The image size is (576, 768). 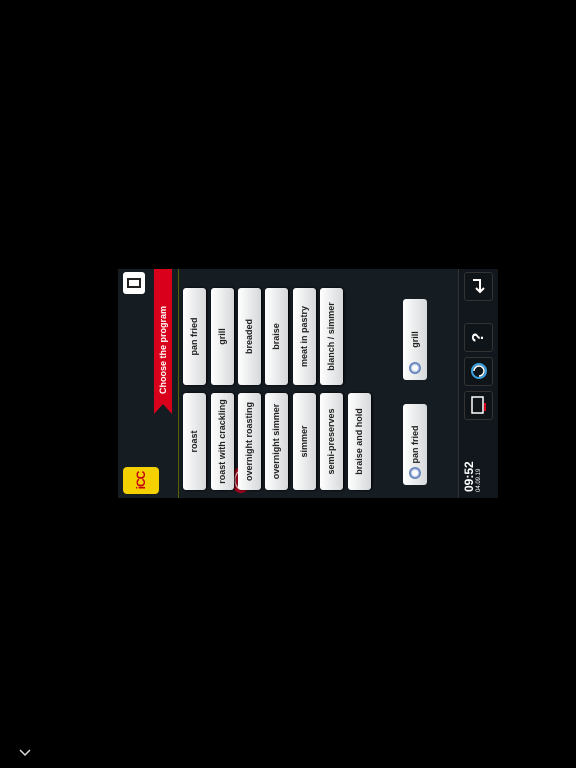 I want to click on icc-logo: iCC, so click(x=141, y=480).